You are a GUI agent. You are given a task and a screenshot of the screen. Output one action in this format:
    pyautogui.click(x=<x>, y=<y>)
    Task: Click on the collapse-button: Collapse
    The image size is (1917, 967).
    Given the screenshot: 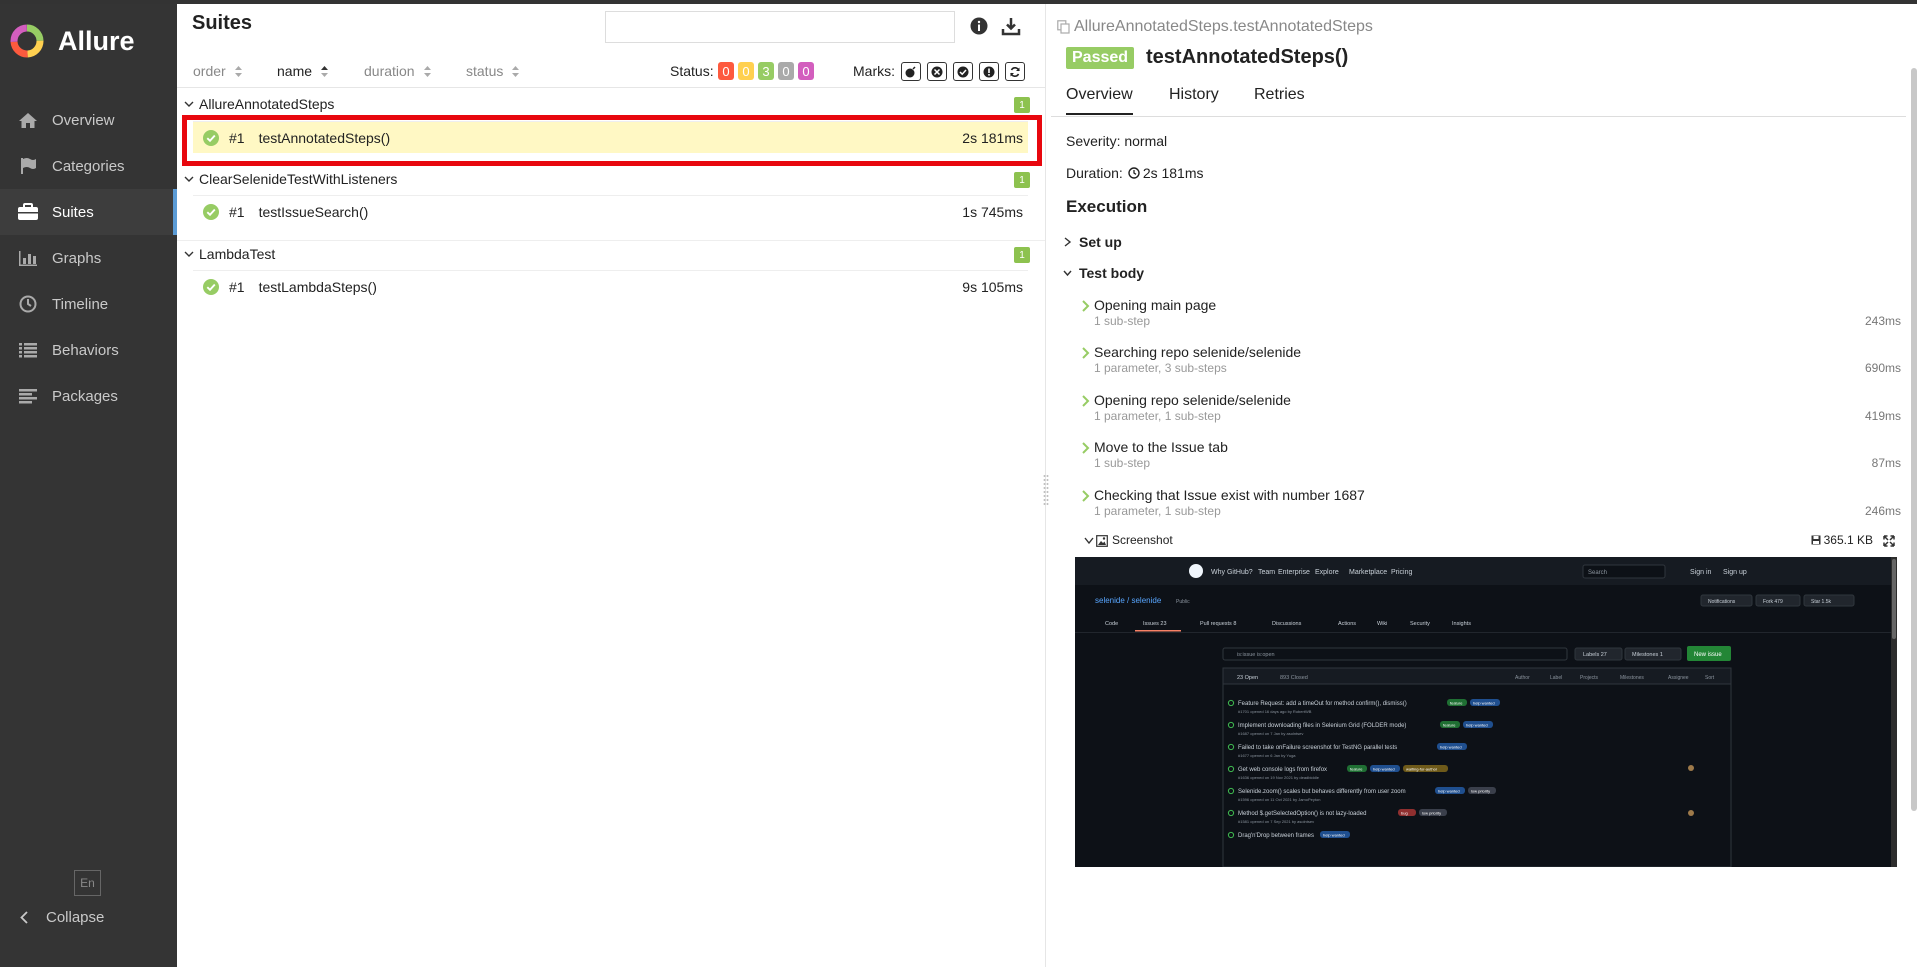 What is the action you would take?
    pyautogui.click(x=62, y=917)
    